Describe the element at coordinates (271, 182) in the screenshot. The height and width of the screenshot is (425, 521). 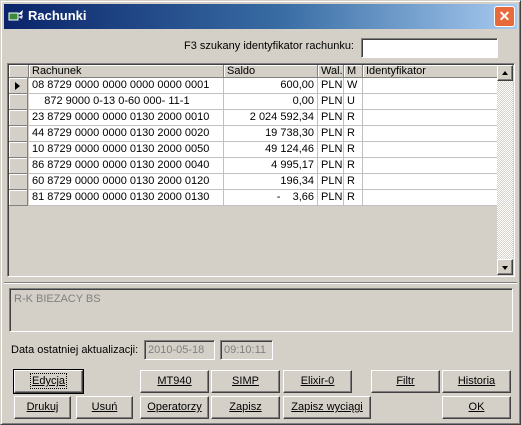
I see `cell-saldo: 196,34` at that location.